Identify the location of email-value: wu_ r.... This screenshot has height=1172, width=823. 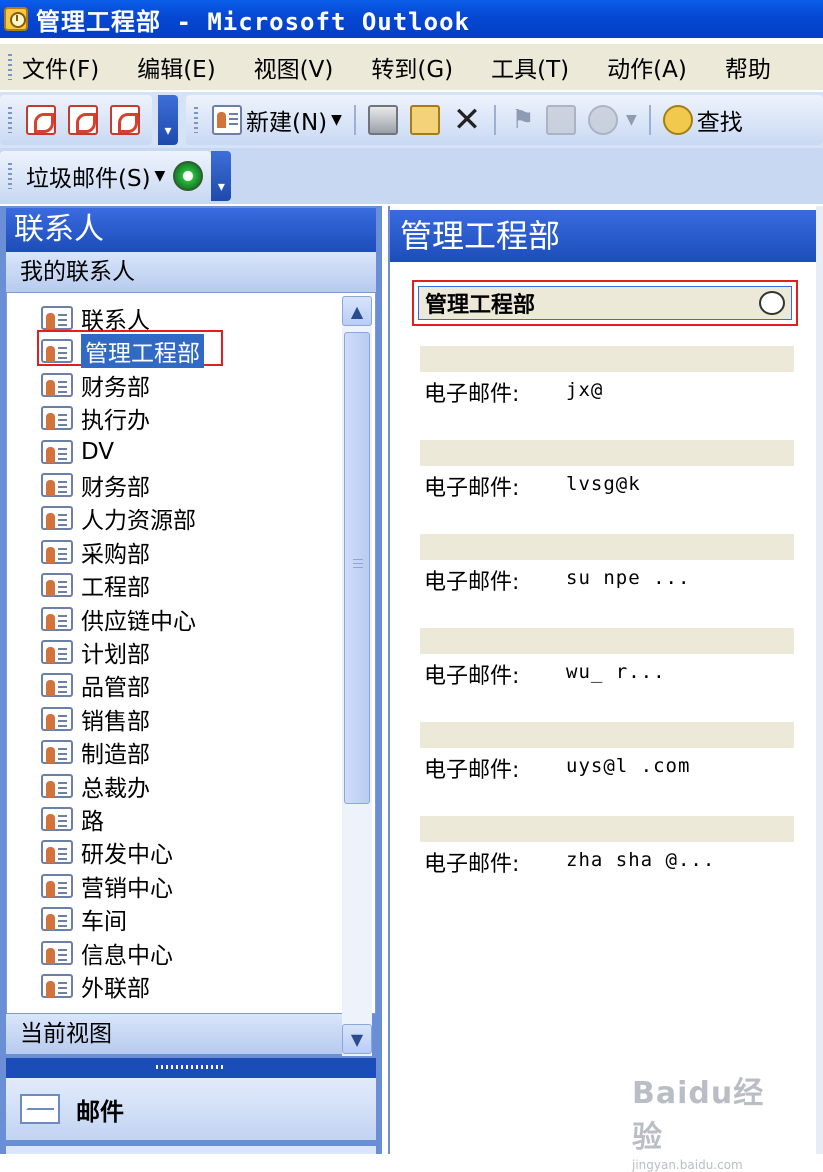
(616, 674).